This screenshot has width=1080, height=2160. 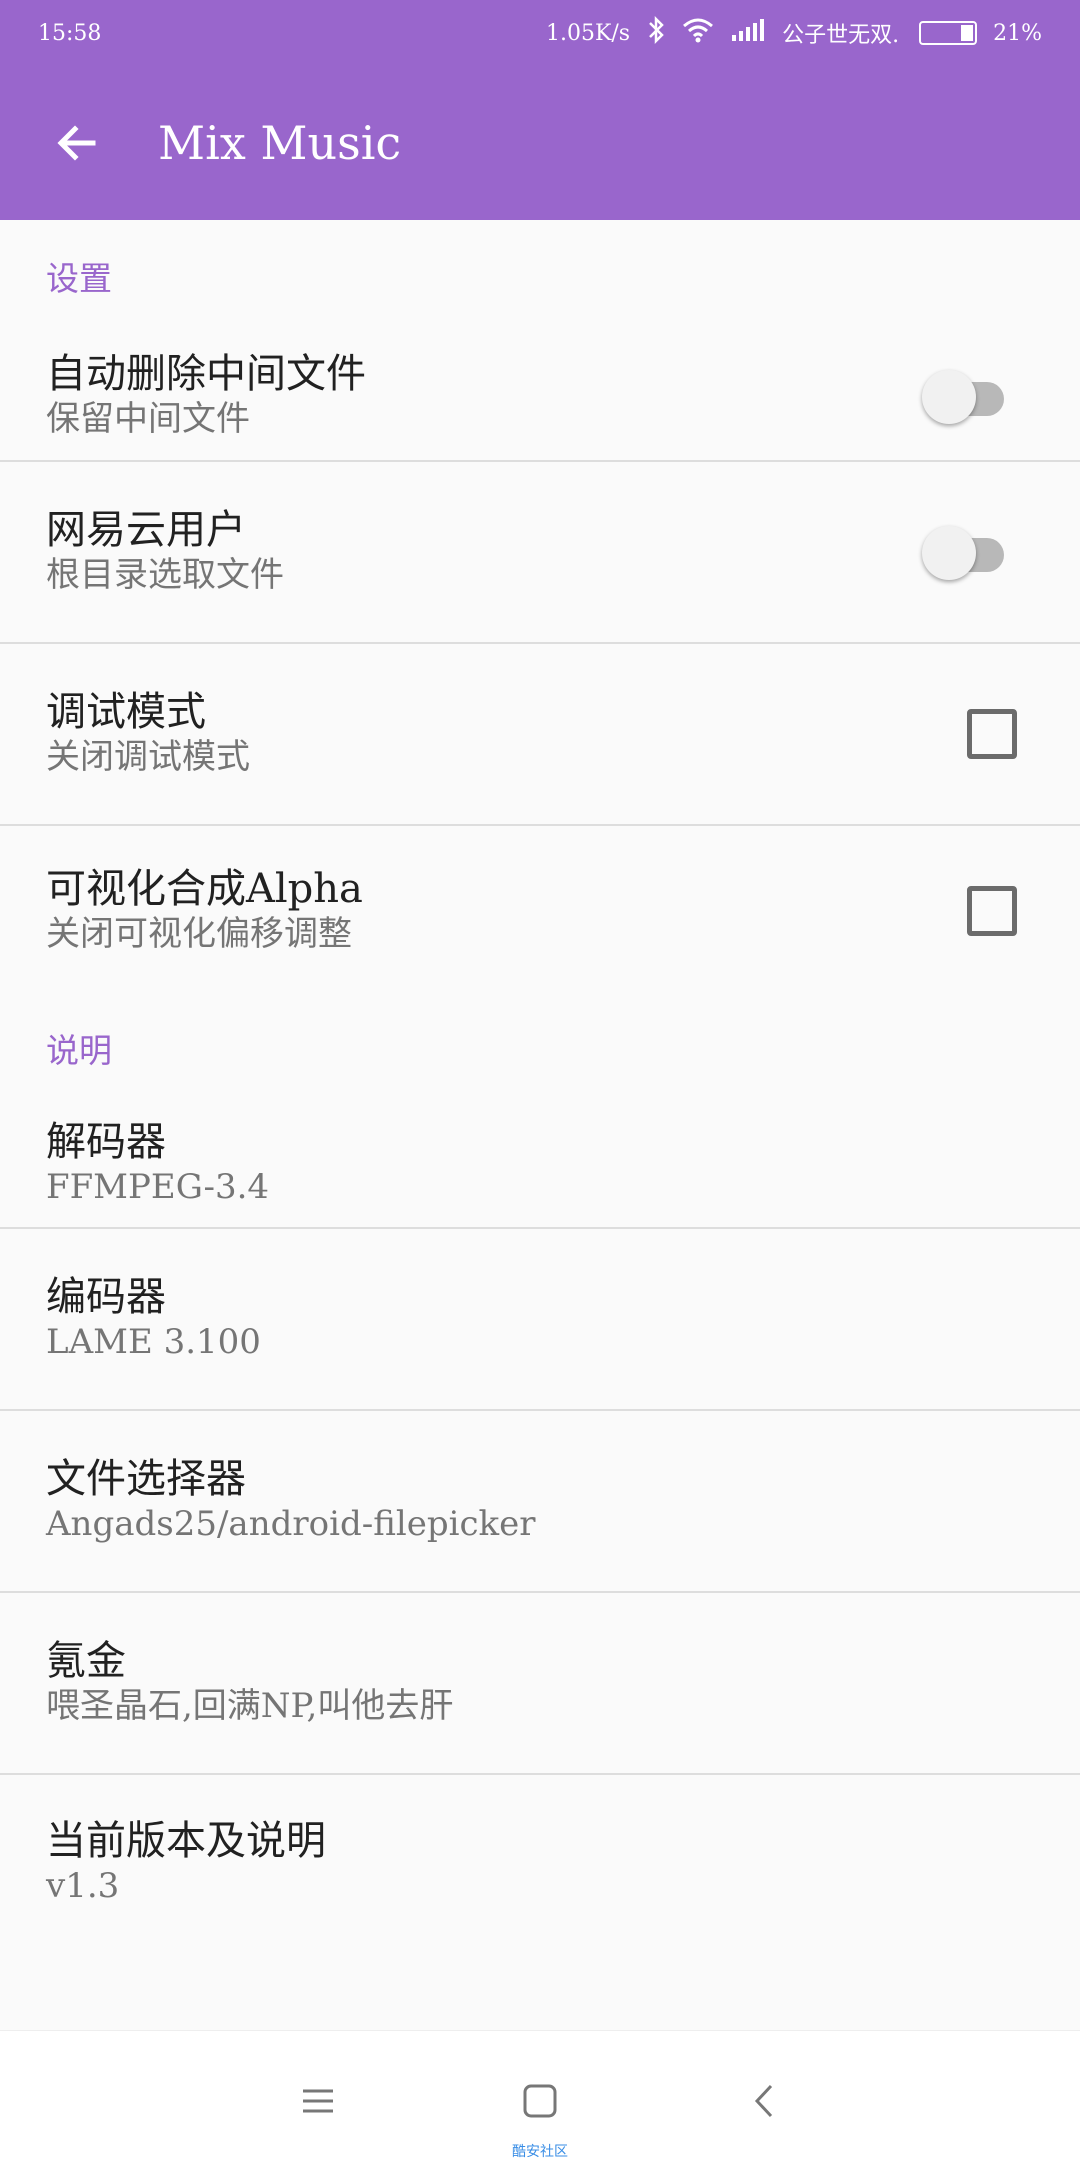 What do you see at coordinates (199, 934) in the screenshot?
I see `pref-summary: 关闭可视化偏移调整` at bounding box center [199, 934].